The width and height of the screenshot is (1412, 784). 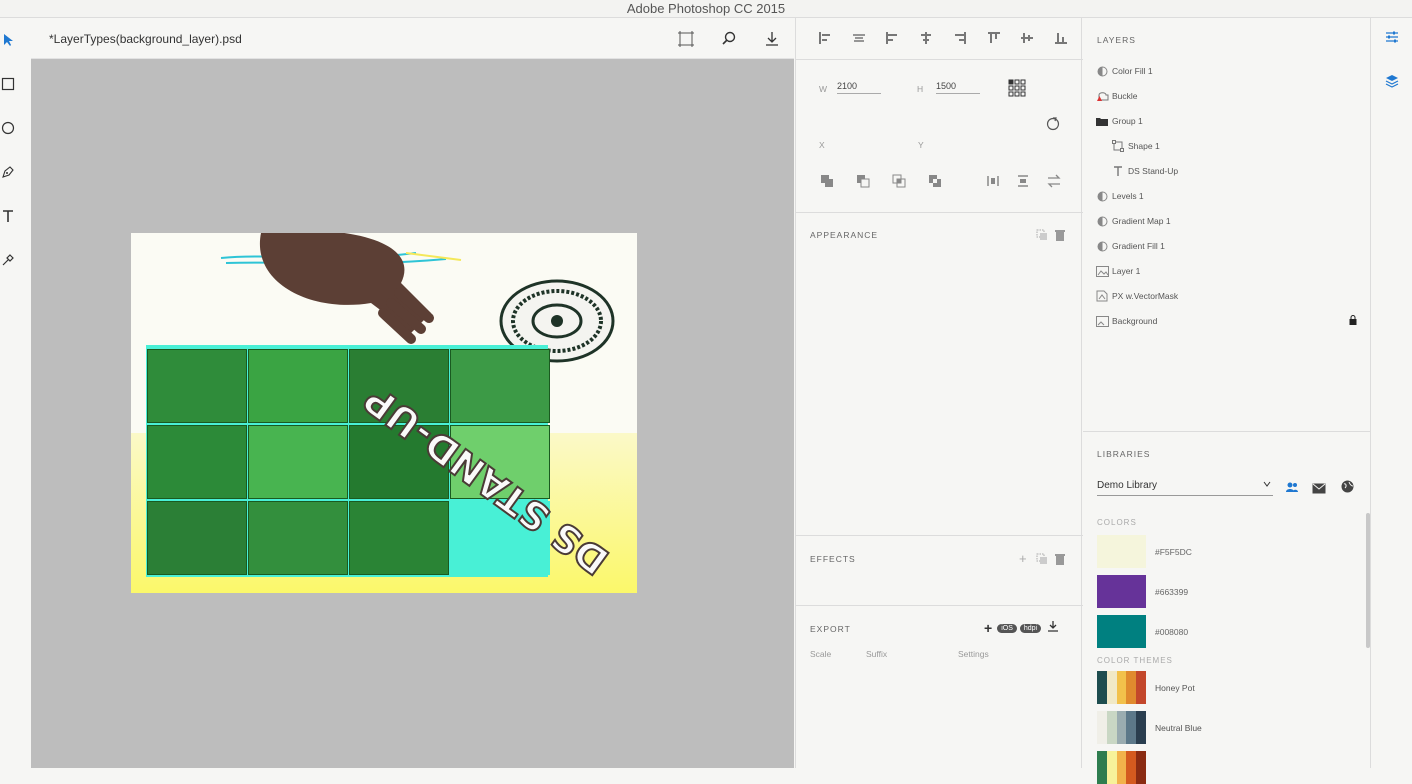 What do you see at coordinates (772, 39) in the screenshot?
I see `download-icon` at bounding box center [772, 39].